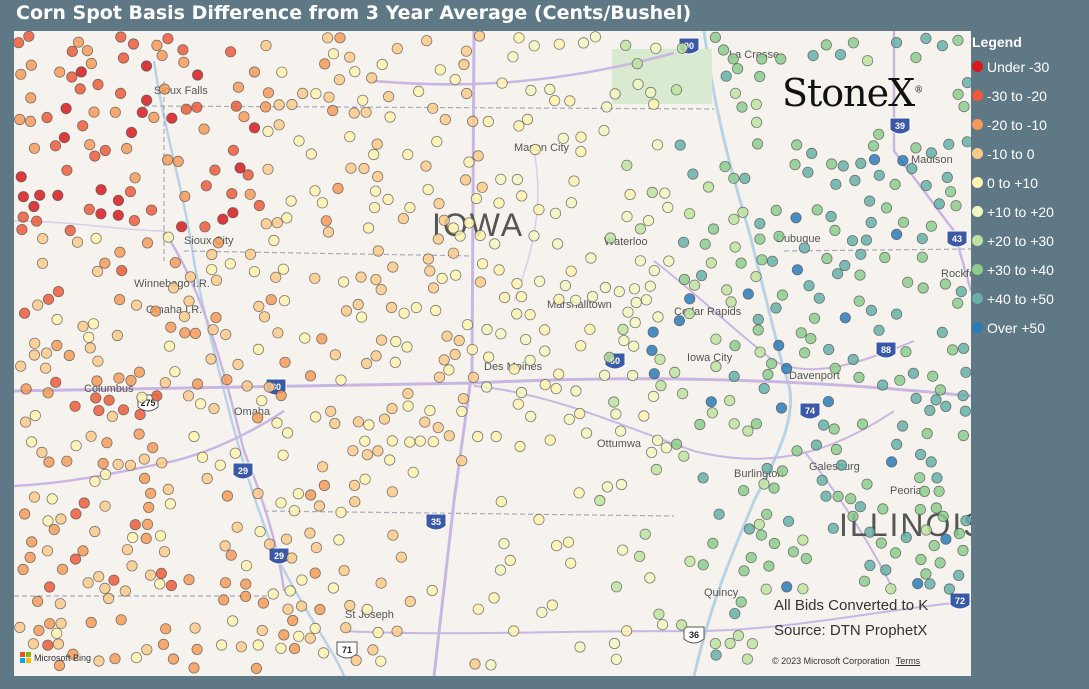  What do you see at coordinates (1029, 298) in the screenshot?
I see `legend-item: +40 to +50` at bounding box center [1029, 298].